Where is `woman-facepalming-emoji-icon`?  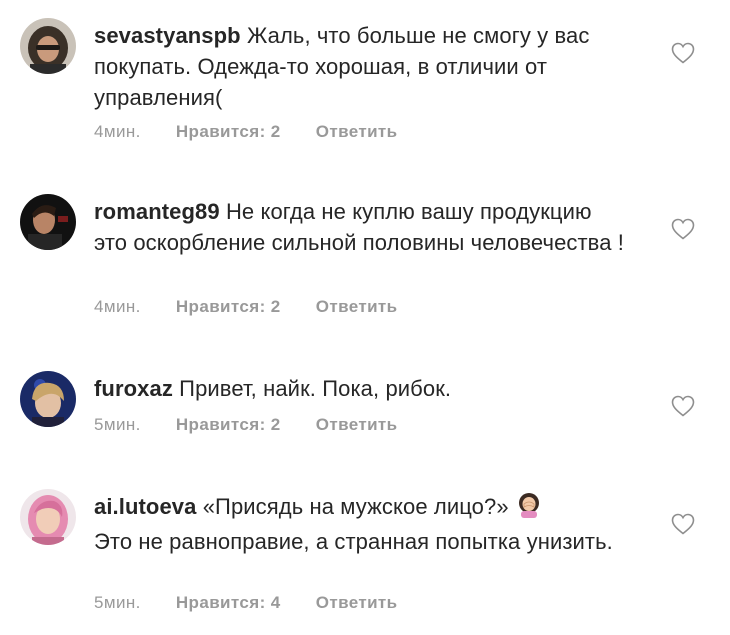 woman-facepalming-emoji-icon is located at coordinates (529, 509).